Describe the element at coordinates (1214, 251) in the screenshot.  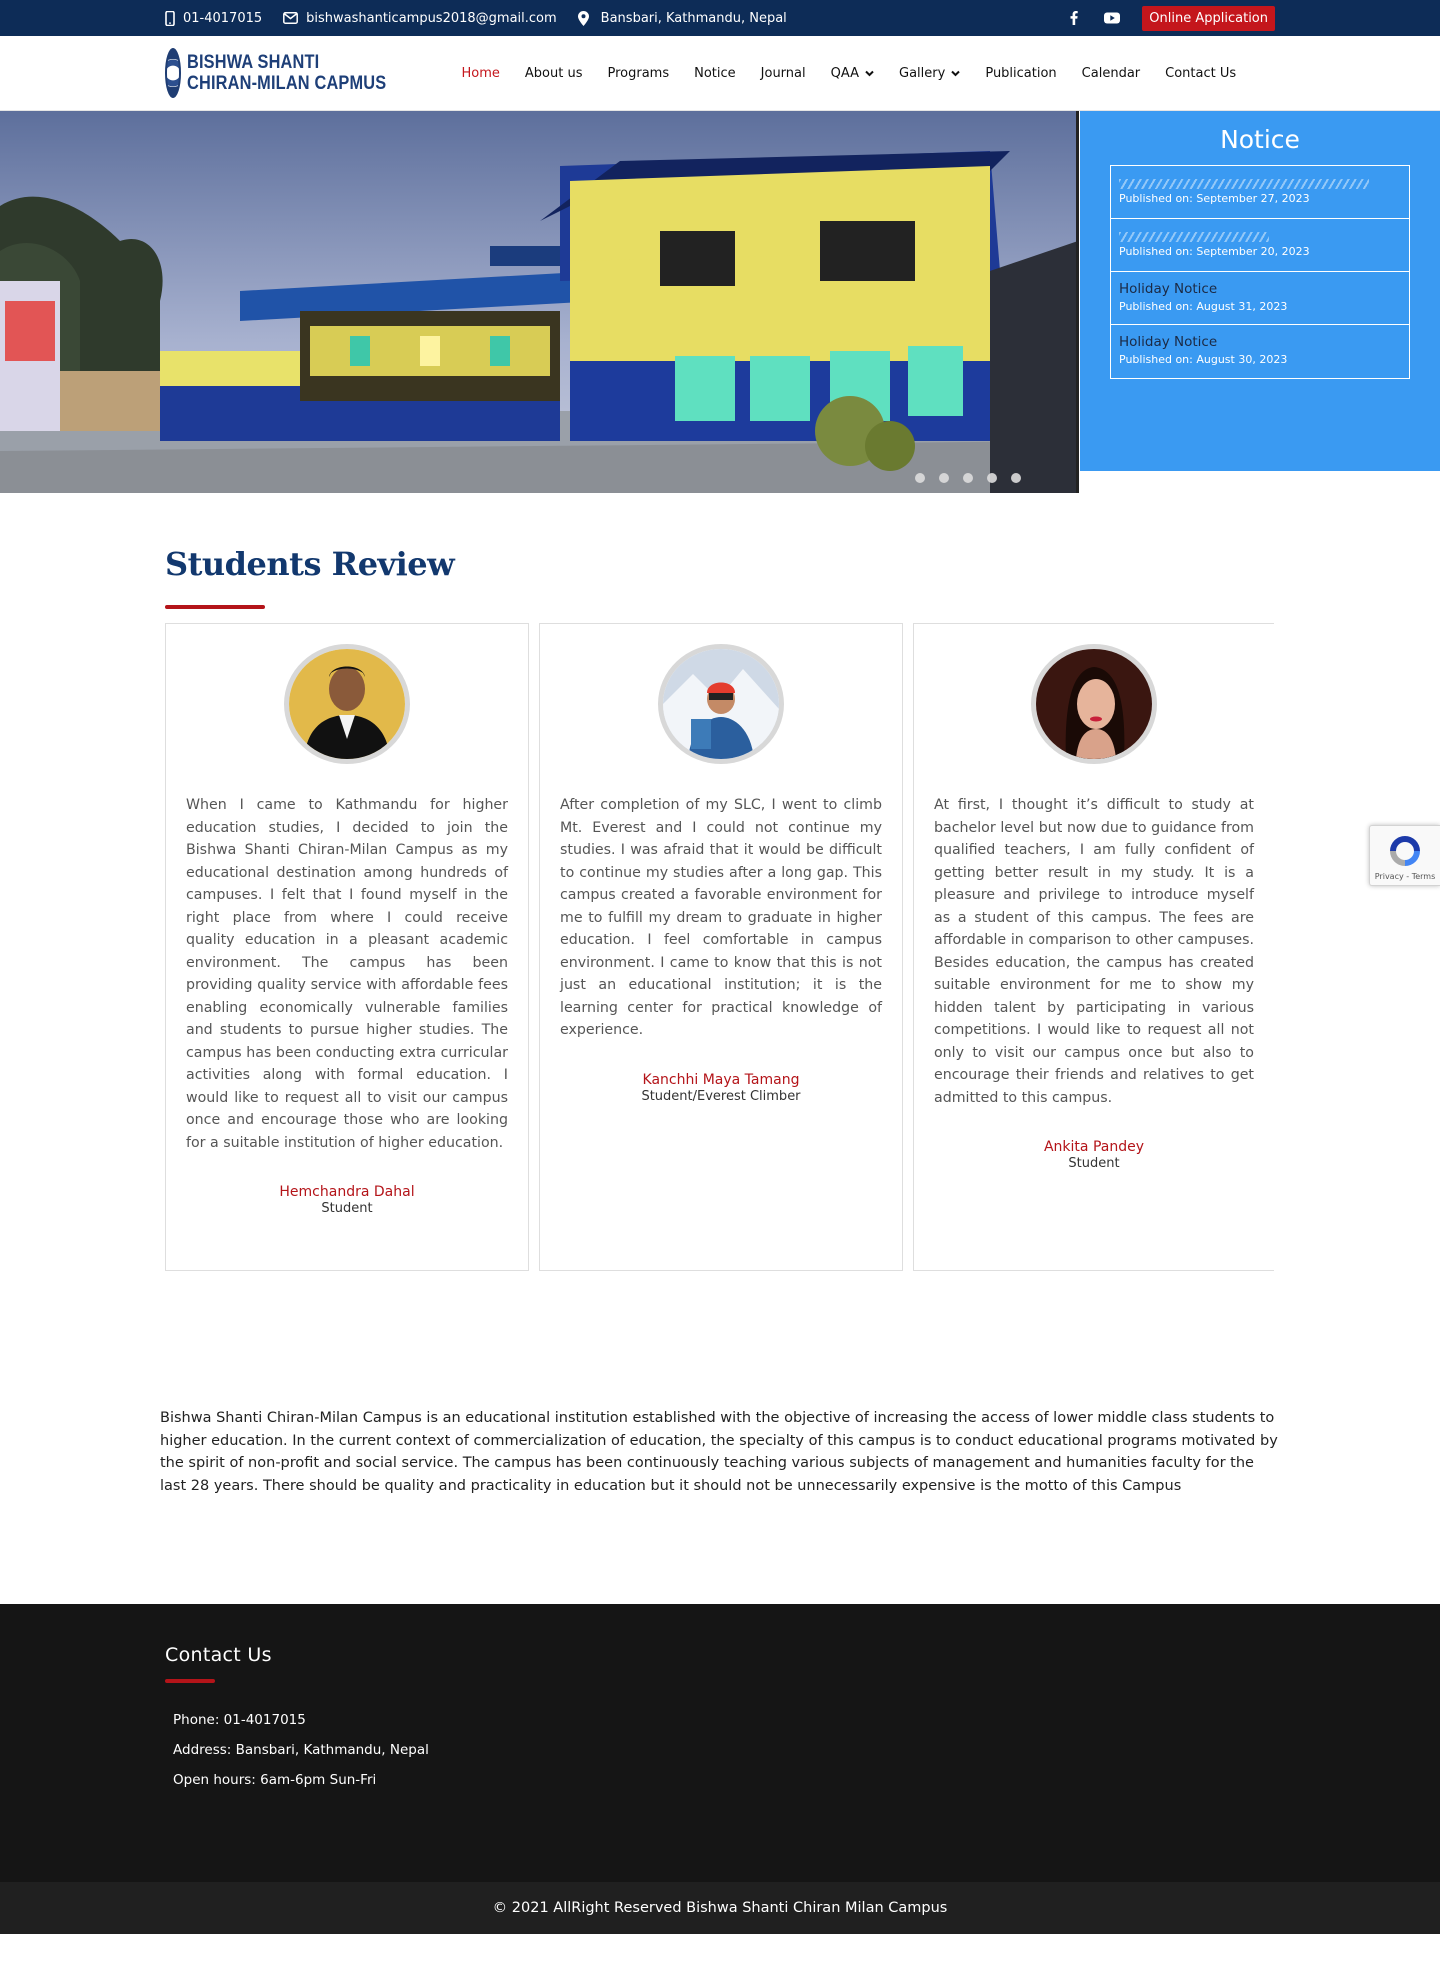
I see `notice-date: Published on: September 20, 2023` at that location.